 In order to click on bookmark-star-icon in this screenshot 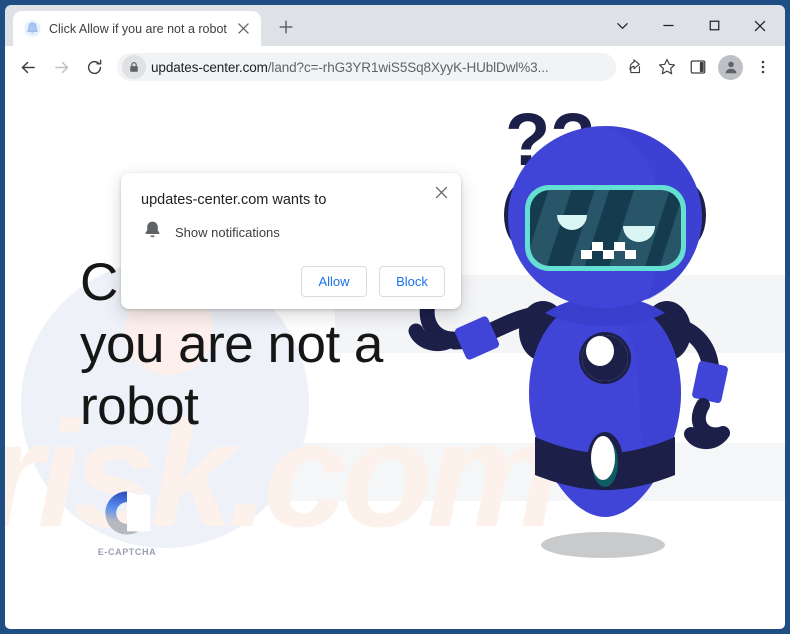, I will do `click(667, 67)`.